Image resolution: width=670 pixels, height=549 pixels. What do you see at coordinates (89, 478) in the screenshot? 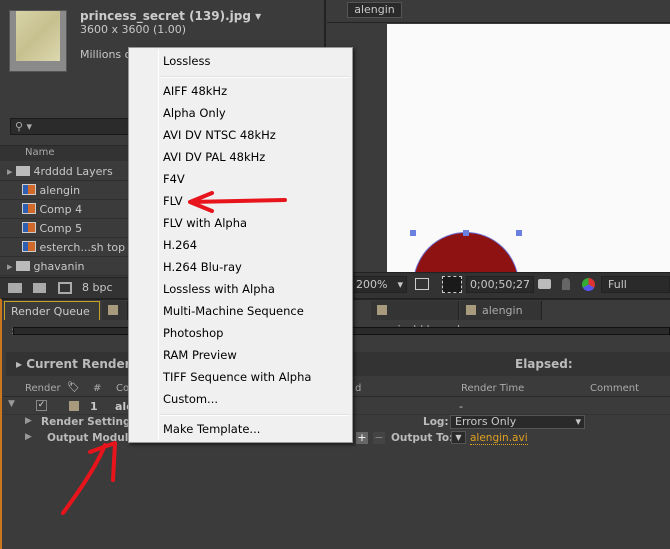
I see `arrow-to-output-module` at bounding box center [89, 478].